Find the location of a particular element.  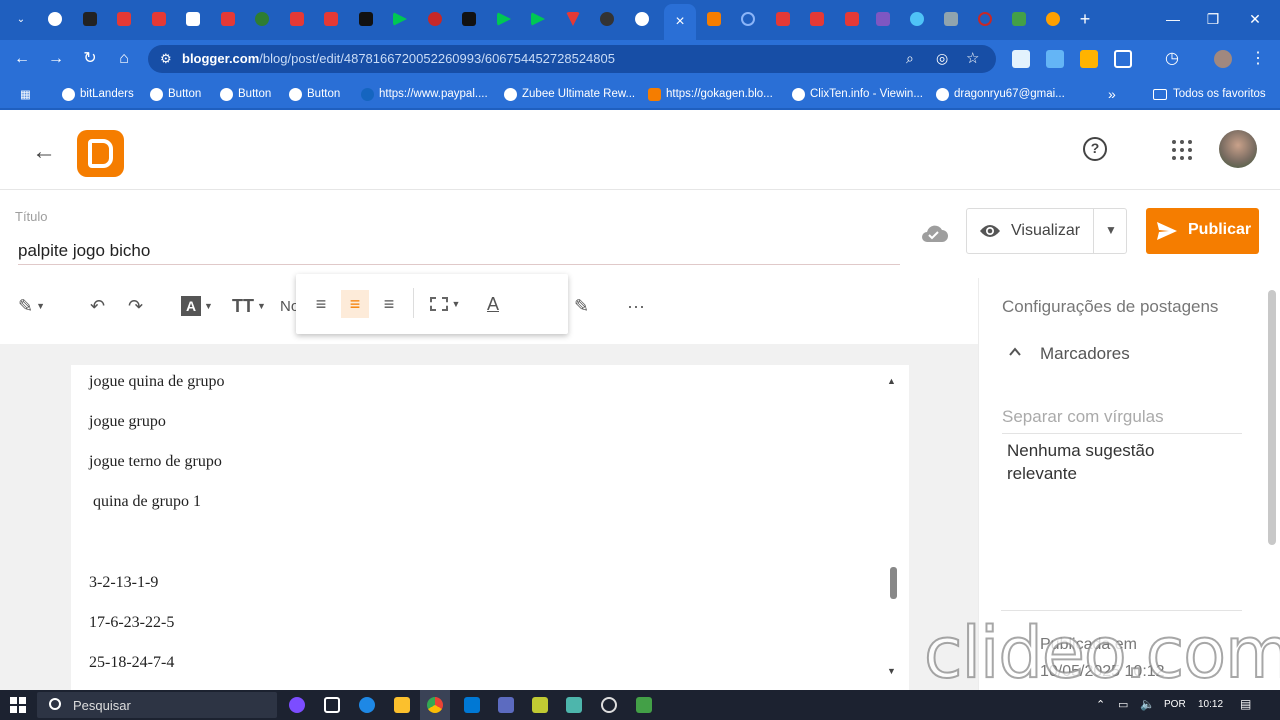

blogger-logo is located at coordinates (100, 153).